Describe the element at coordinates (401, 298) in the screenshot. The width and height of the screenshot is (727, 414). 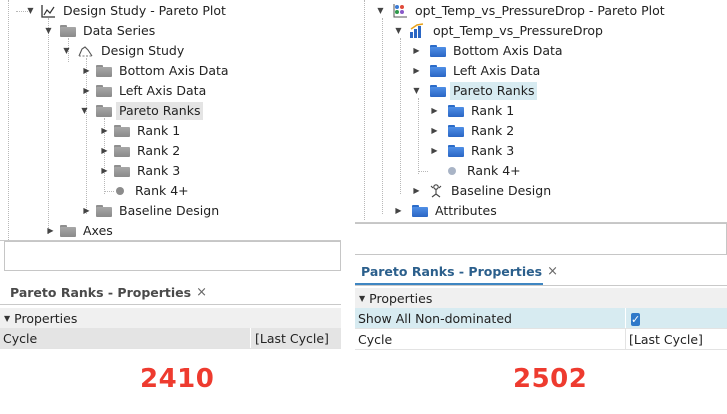
I see `section-label: Properties` at that location.